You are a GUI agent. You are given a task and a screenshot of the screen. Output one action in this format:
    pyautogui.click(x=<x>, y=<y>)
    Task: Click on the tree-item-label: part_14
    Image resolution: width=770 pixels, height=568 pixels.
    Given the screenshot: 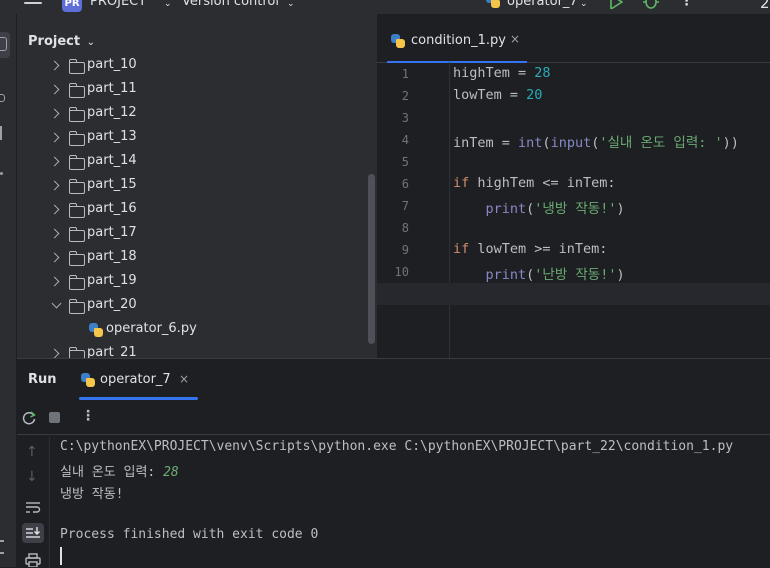 What is the action you would take?
    pyautogui.click(x=112, y=160)
    